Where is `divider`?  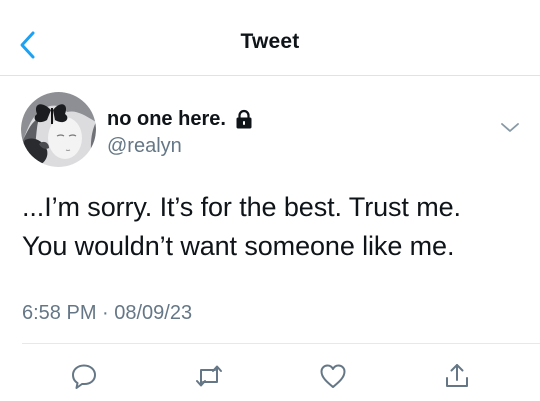 divider is located at coordinates (281, 343).